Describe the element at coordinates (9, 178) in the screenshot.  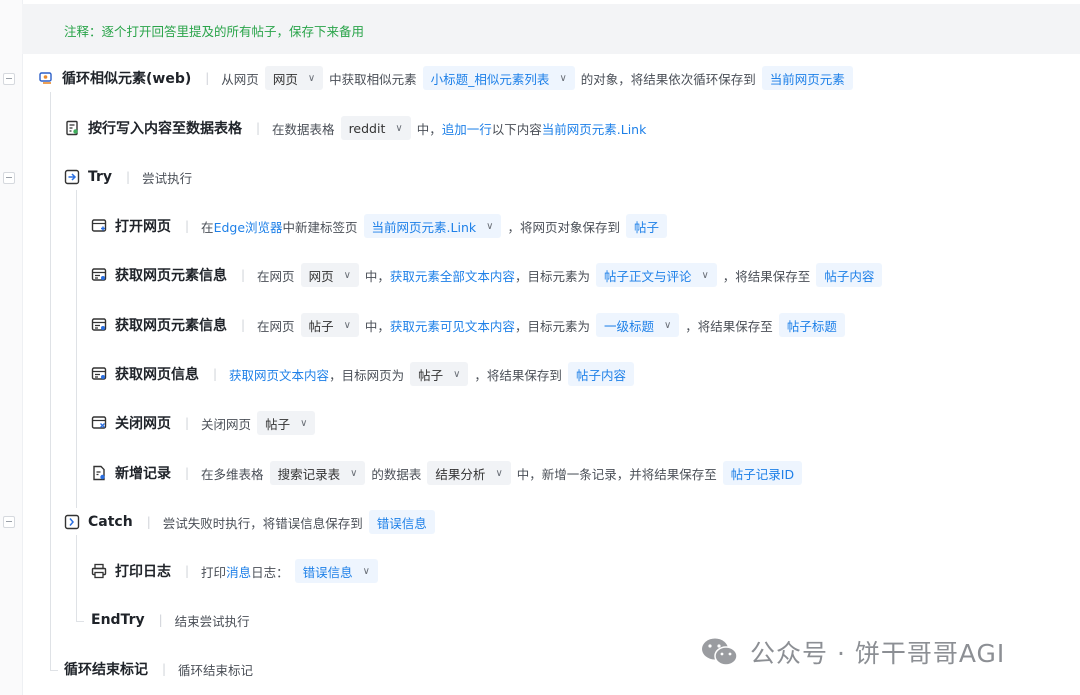
I see `collapse-try-toggle` at that location.